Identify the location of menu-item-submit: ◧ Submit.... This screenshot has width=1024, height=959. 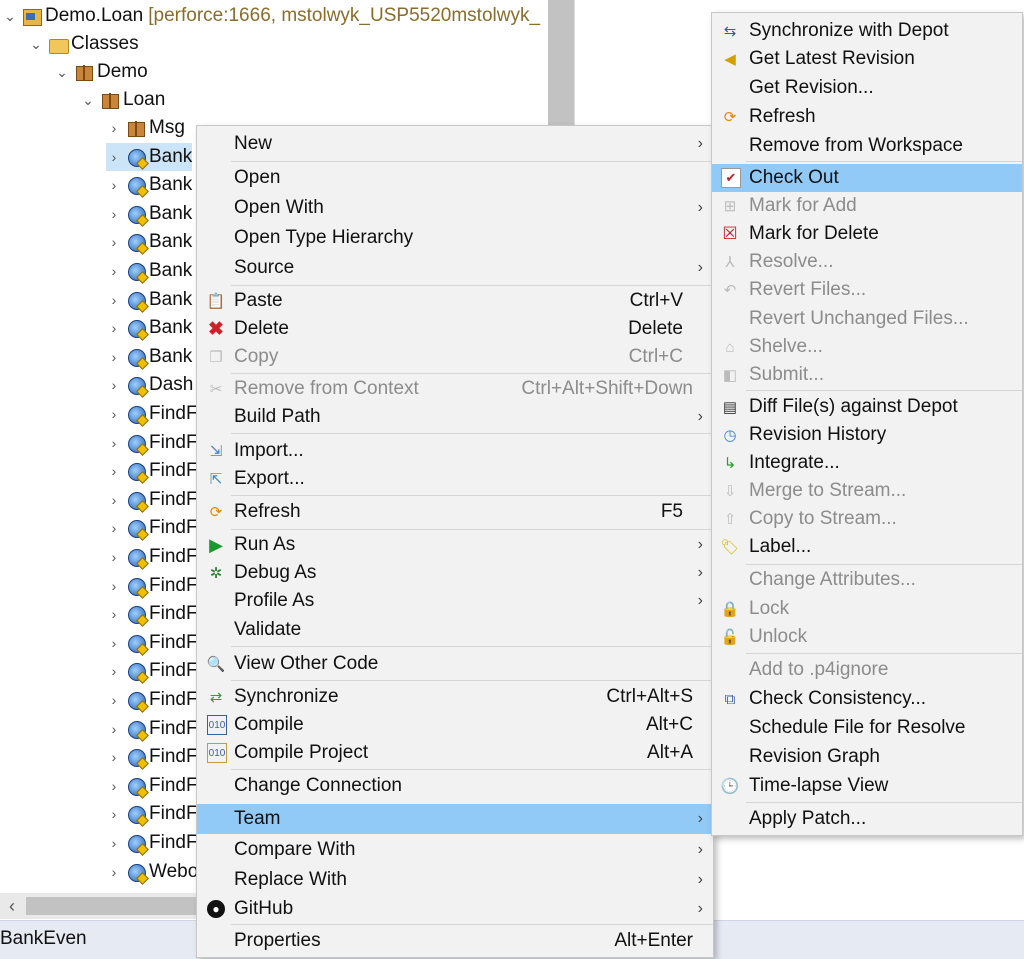
(867, 375).